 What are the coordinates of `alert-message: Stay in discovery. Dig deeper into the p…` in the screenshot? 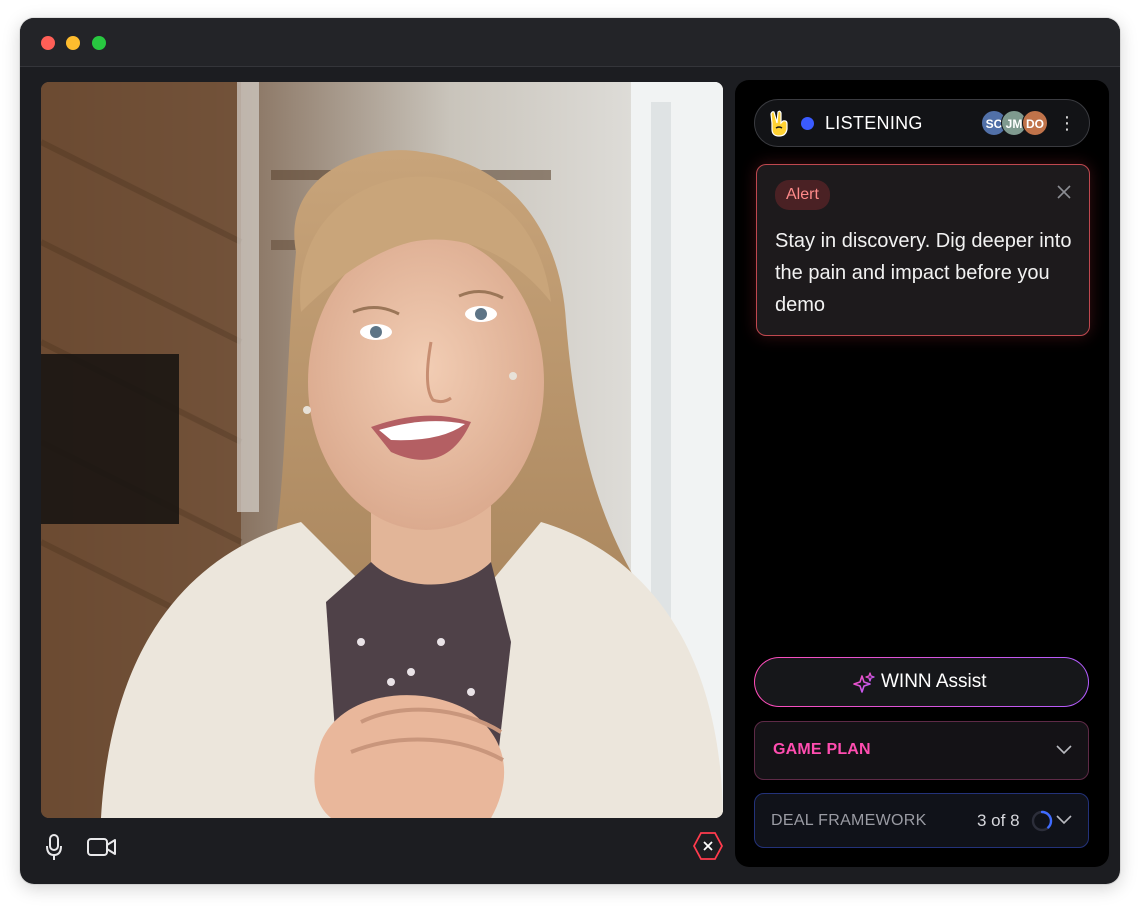 It's located at (923, 273).